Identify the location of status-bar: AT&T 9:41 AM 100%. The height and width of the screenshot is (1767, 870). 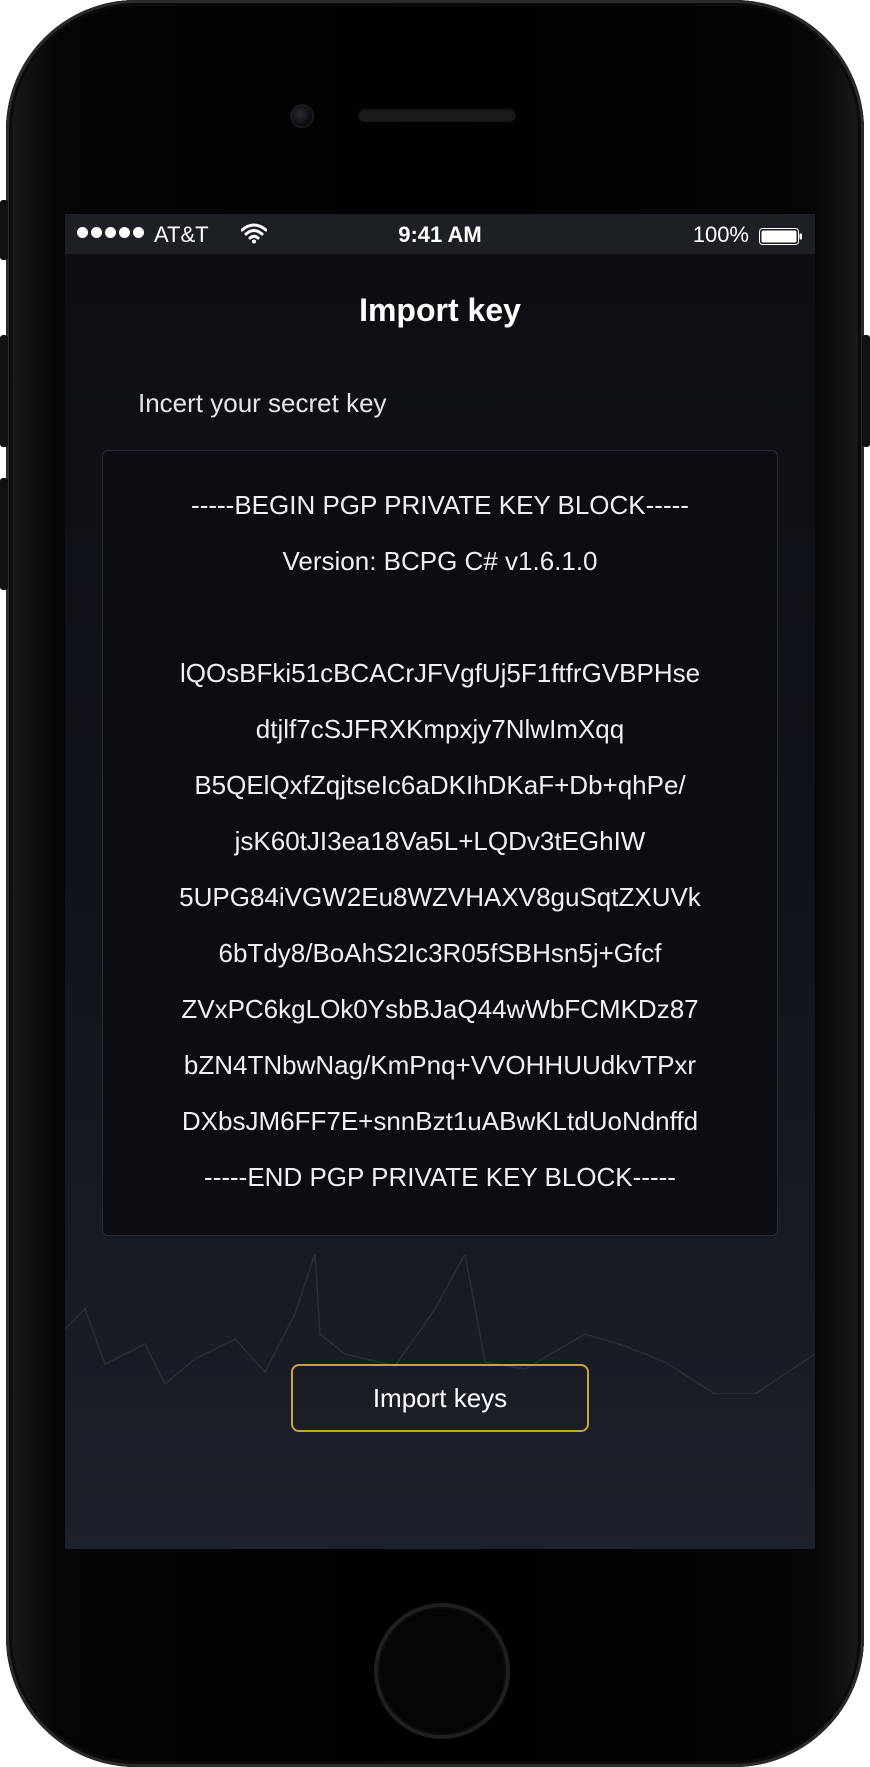
(440, 234).